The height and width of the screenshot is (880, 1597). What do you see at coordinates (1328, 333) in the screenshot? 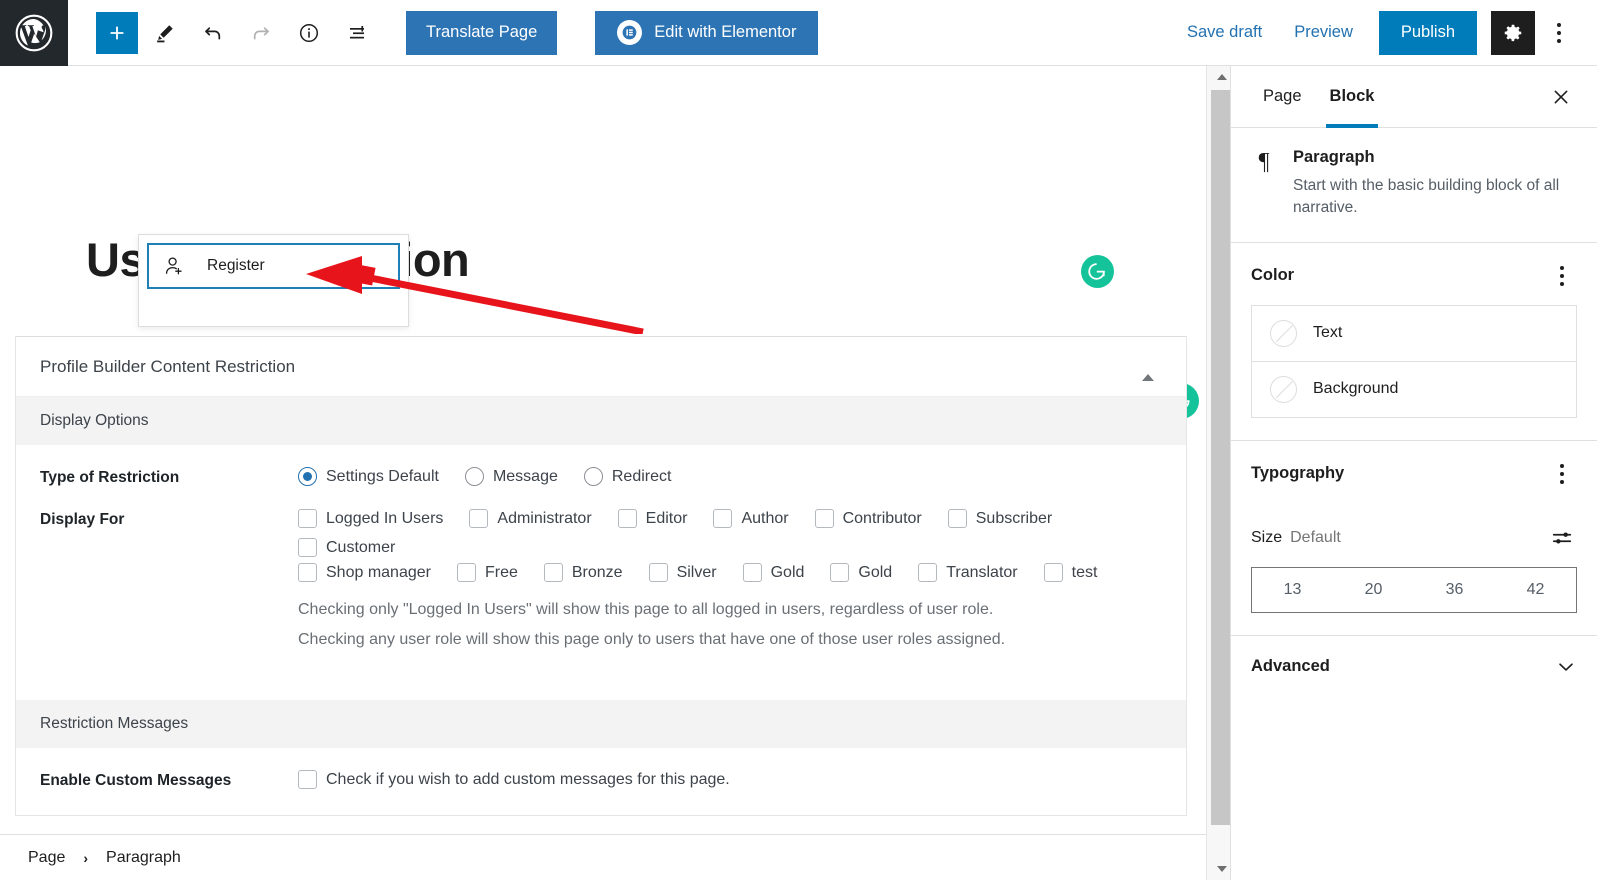
I see `color-option-label: Text` at bounding box center [1328, 333].